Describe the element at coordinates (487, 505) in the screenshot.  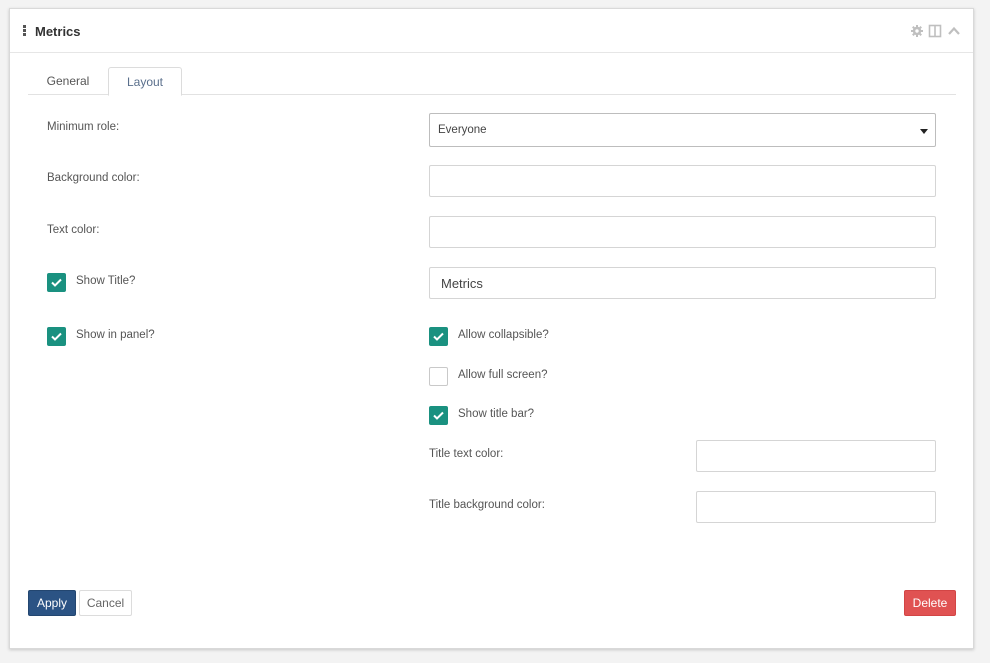
I see `title-background-color-label: Title background color:` at that location.